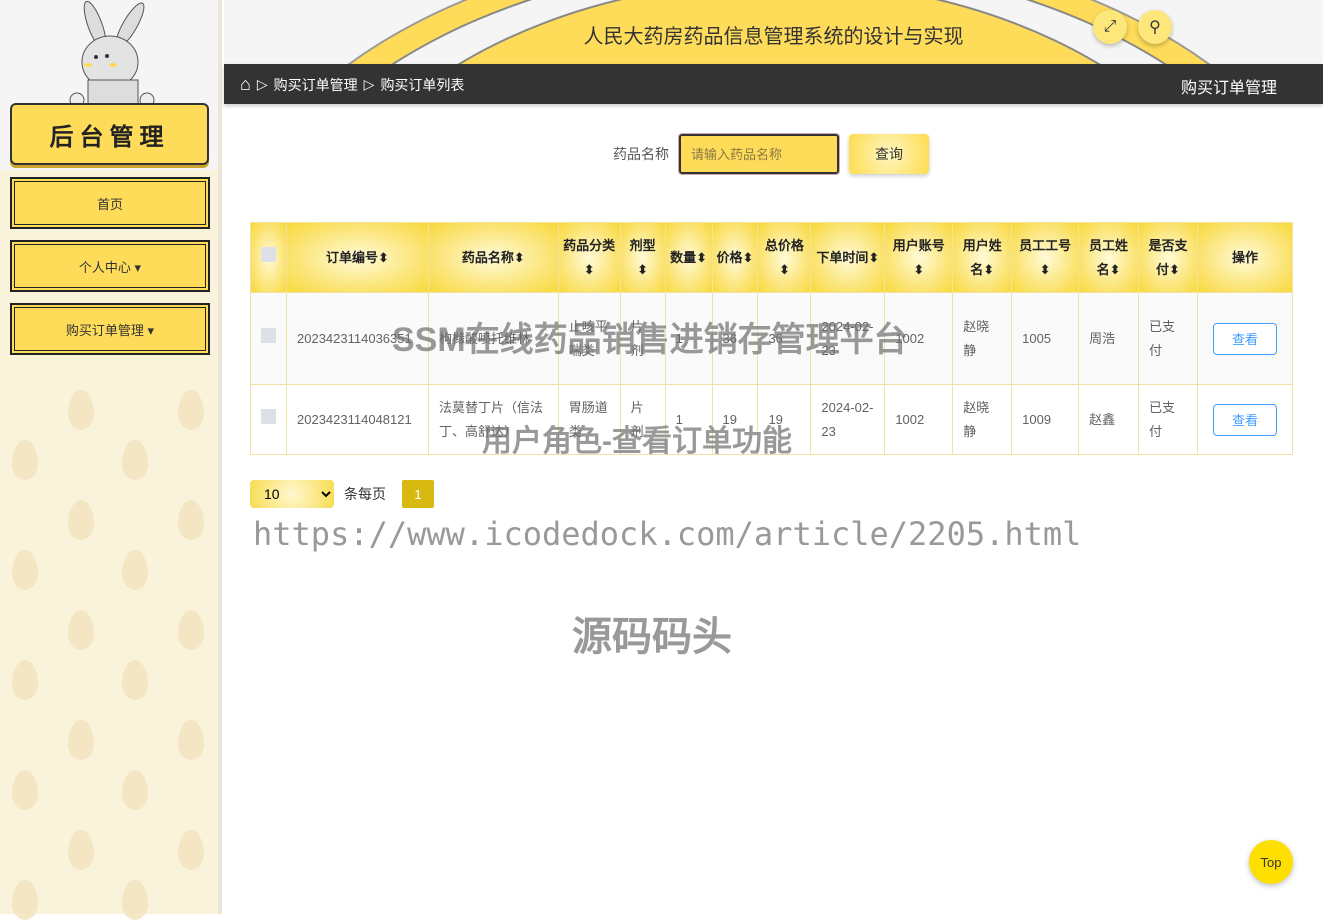  Describe the element at coordinates (1045, 419) in the screenshot. I see `cell-staff-id: 1009` at that location.